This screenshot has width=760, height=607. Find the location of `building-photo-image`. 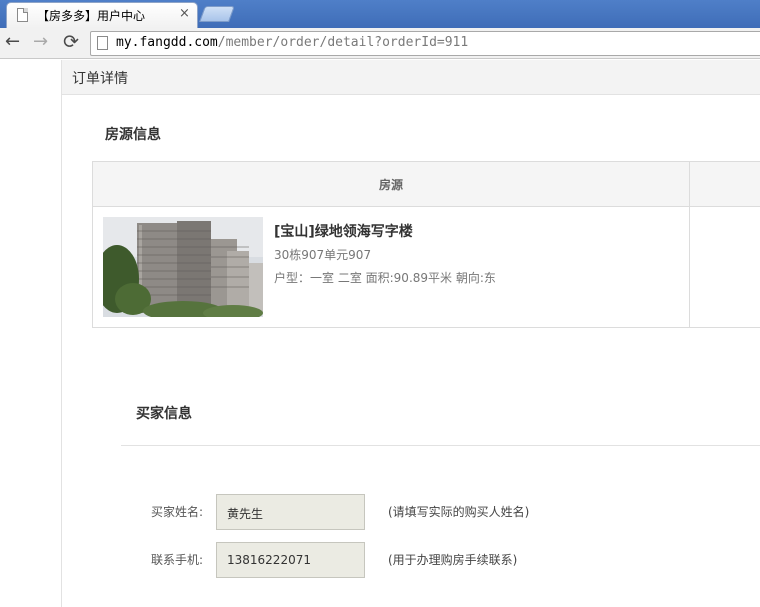

building-photo-image is located at coordinates (183, 267).